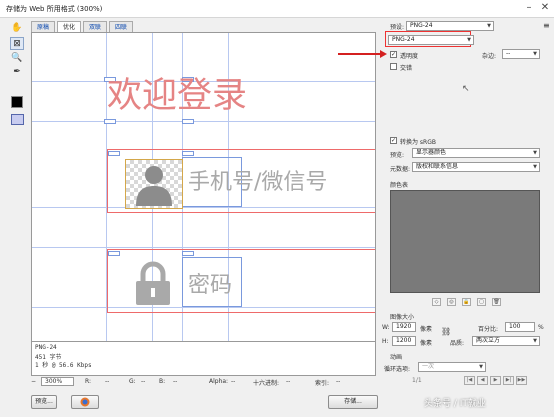  What do you see at coordinates (496, 302) in the screenshot?
I see `delete-color-icon: 🗑` at bounding box center [496, 302].